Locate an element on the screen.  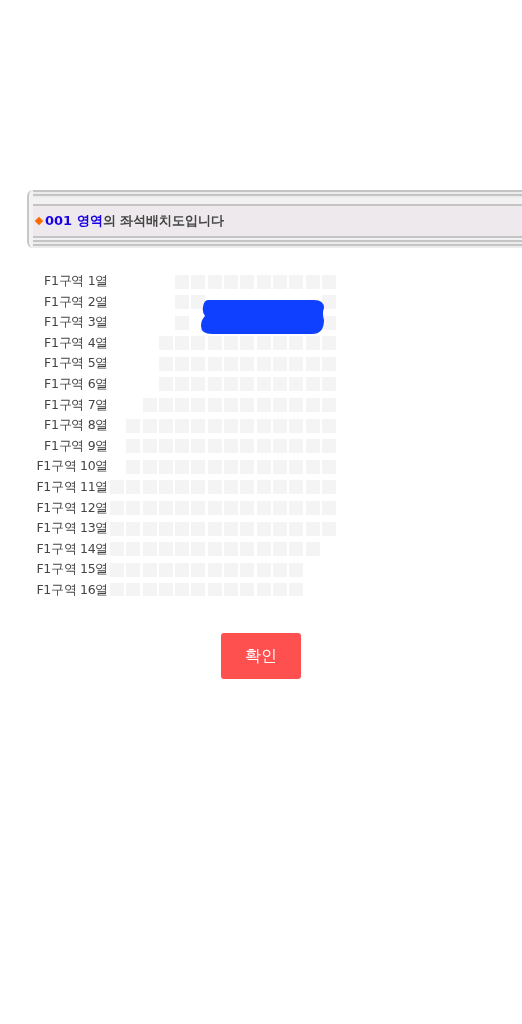
row-label: F1구역 16열 is located at coordinates (71, 588).